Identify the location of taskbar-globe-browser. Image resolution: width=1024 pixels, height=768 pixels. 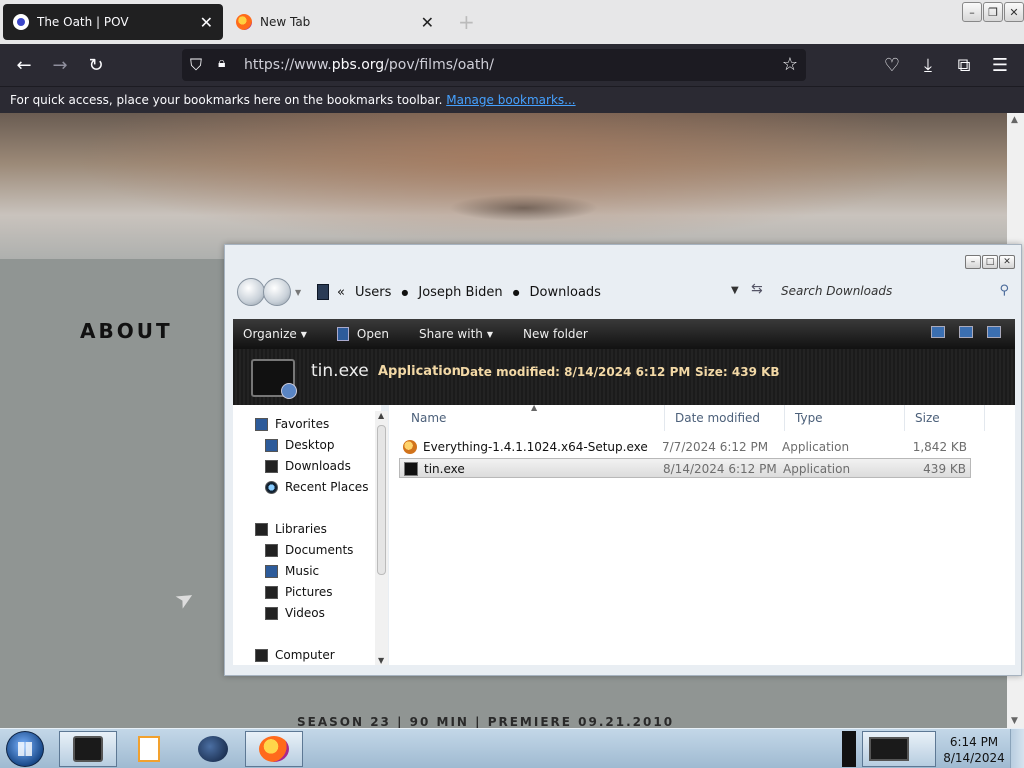
(213, 749).